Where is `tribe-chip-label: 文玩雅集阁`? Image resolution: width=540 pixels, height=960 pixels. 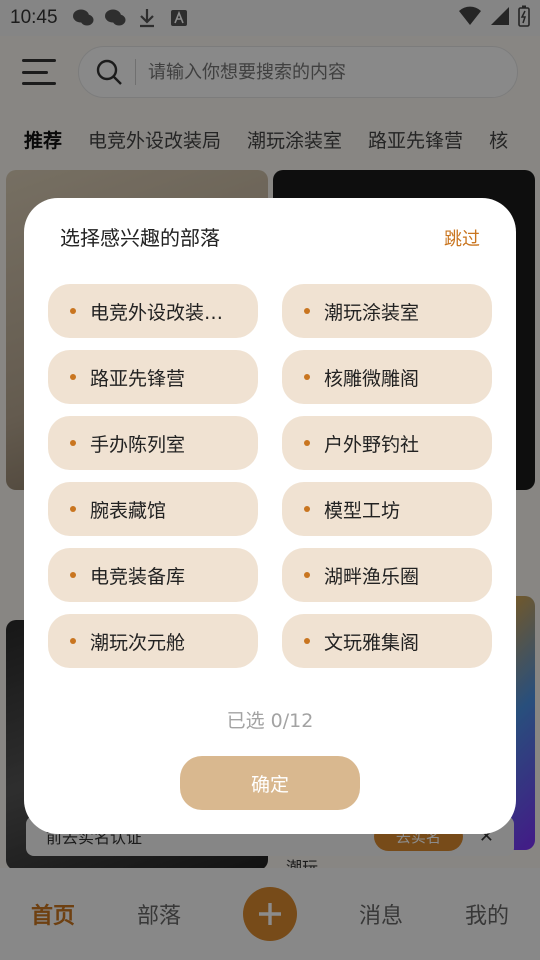 tribe-chip-label: 文玩雅集阁 is located at coordinates (372, 642).